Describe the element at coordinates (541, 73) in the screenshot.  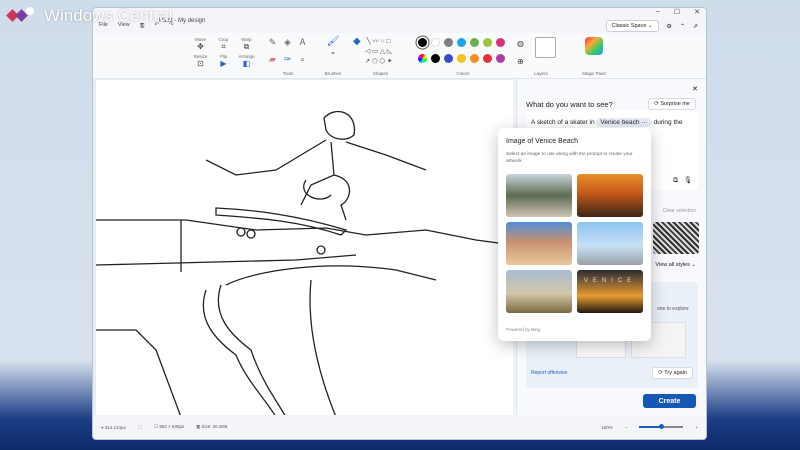
I see `layers-label: Layers` at that location.